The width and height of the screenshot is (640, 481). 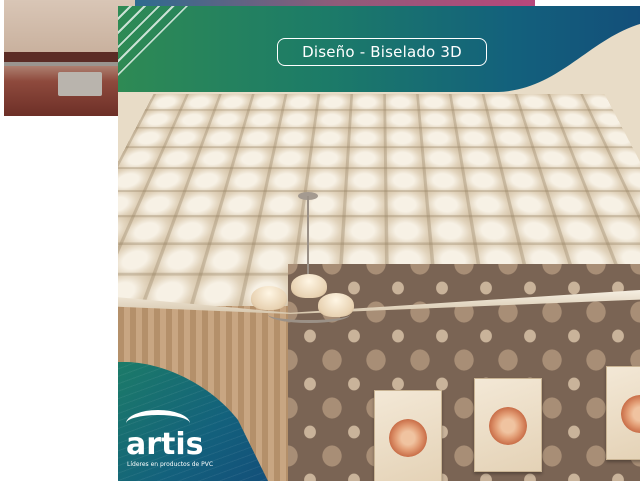 What do you see at coordinates (382, 52) in the screenshot?
I see `design-title-badge: Diseño - Biselado 3D` at bounding box center [382, 52].